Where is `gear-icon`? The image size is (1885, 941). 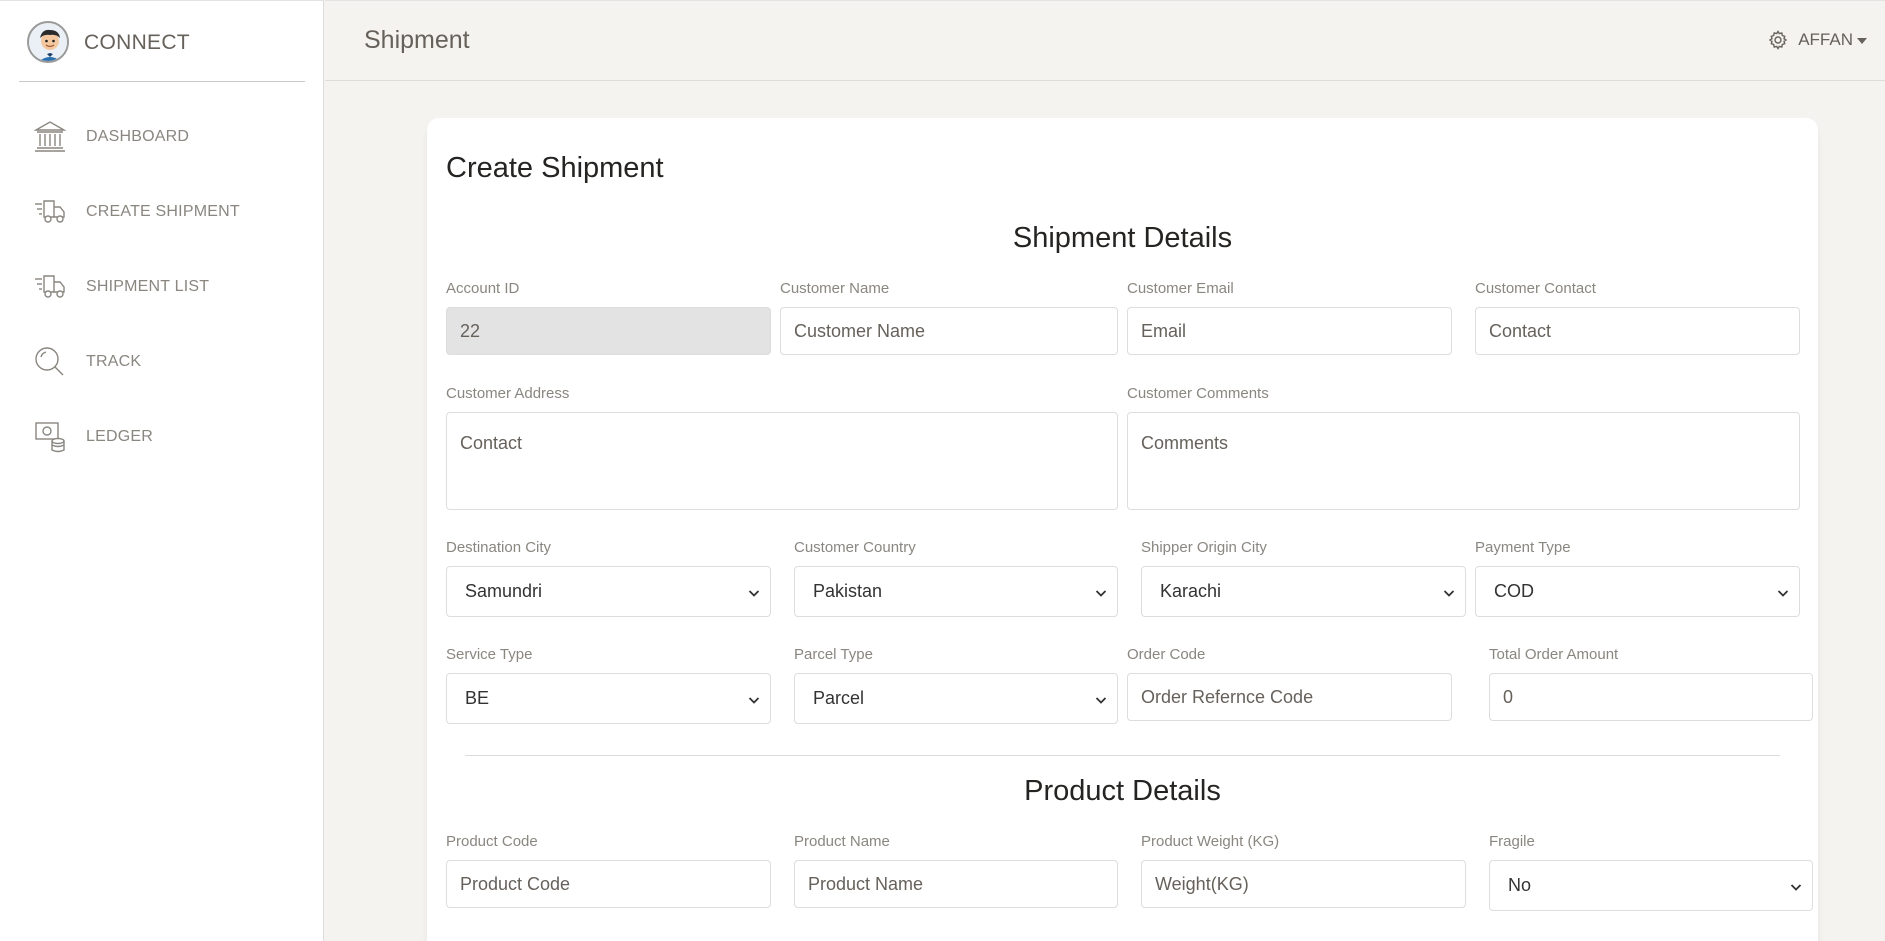
gear-icon is located at coordinates (1778, 40).